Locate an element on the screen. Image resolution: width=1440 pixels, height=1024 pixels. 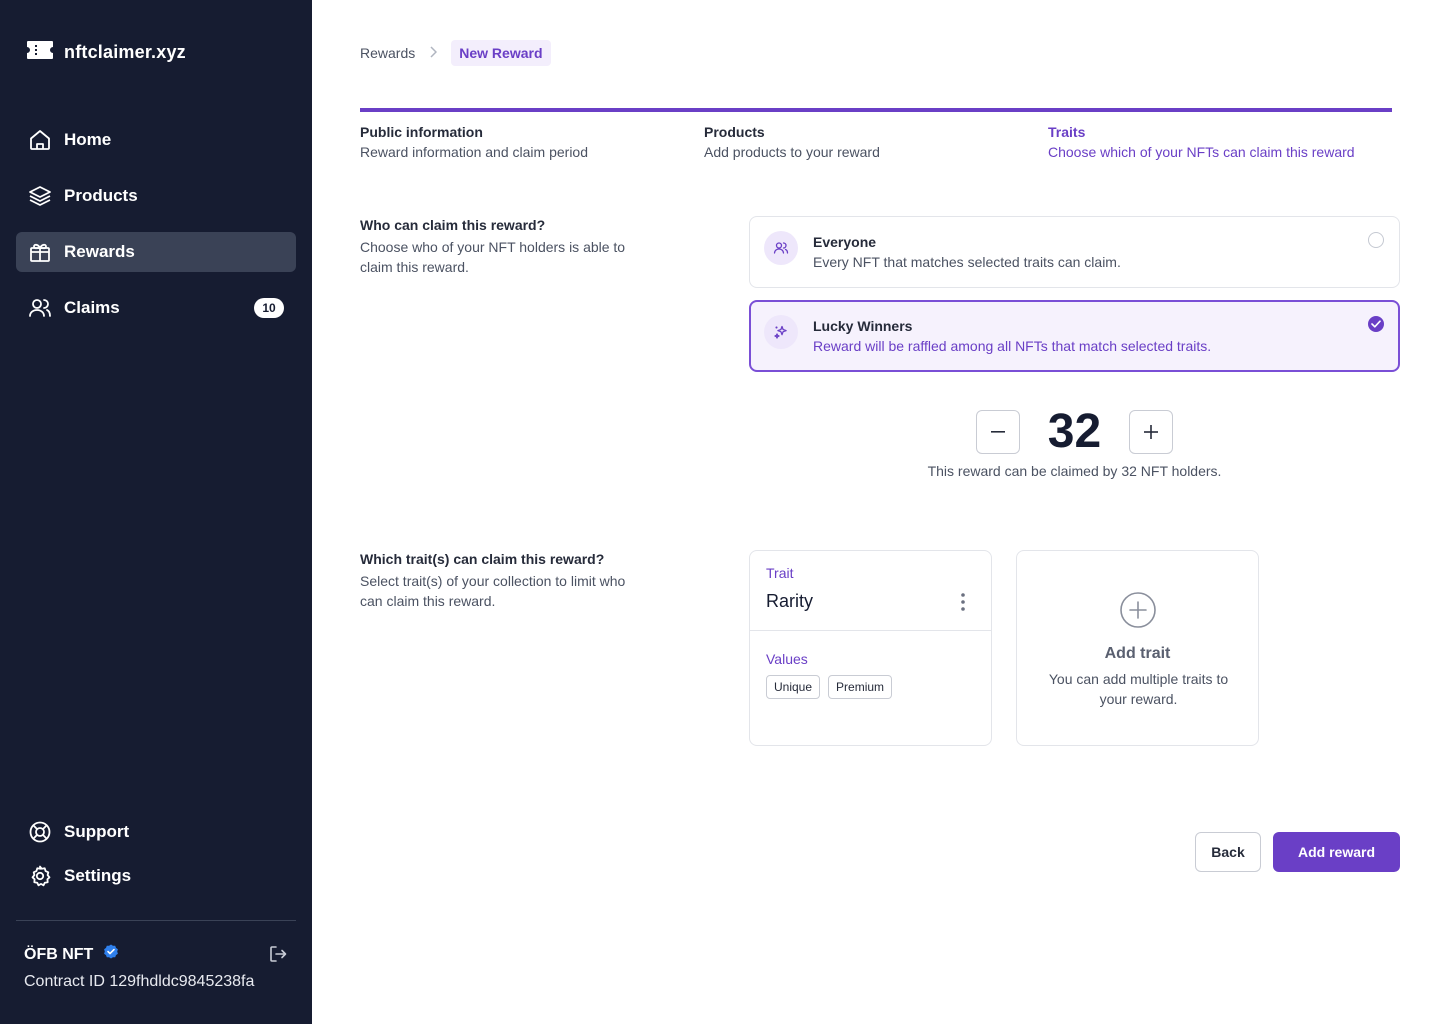
sidebar-item-products: Products is located at coordinates (156, 196).